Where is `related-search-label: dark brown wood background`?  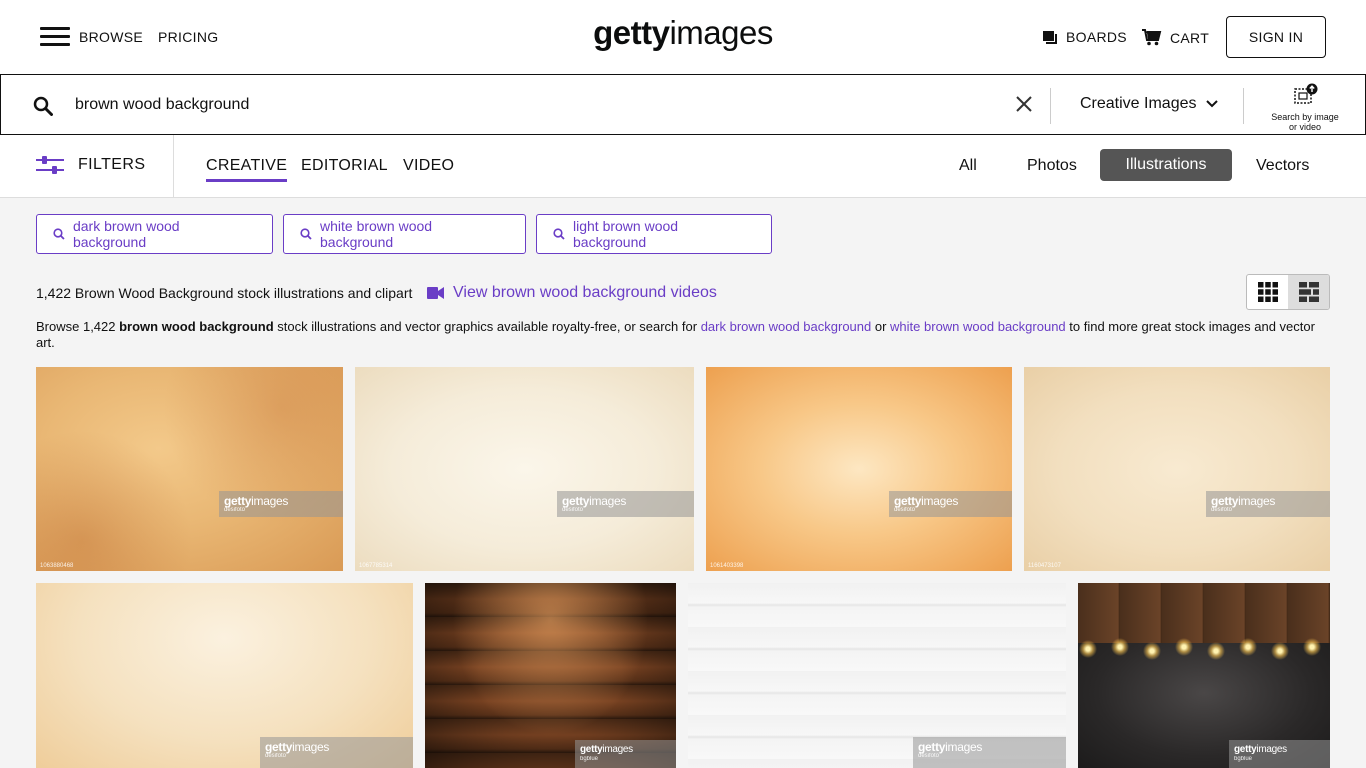 related-search-label: dark brown wood background is located at coordinates (126, 234).